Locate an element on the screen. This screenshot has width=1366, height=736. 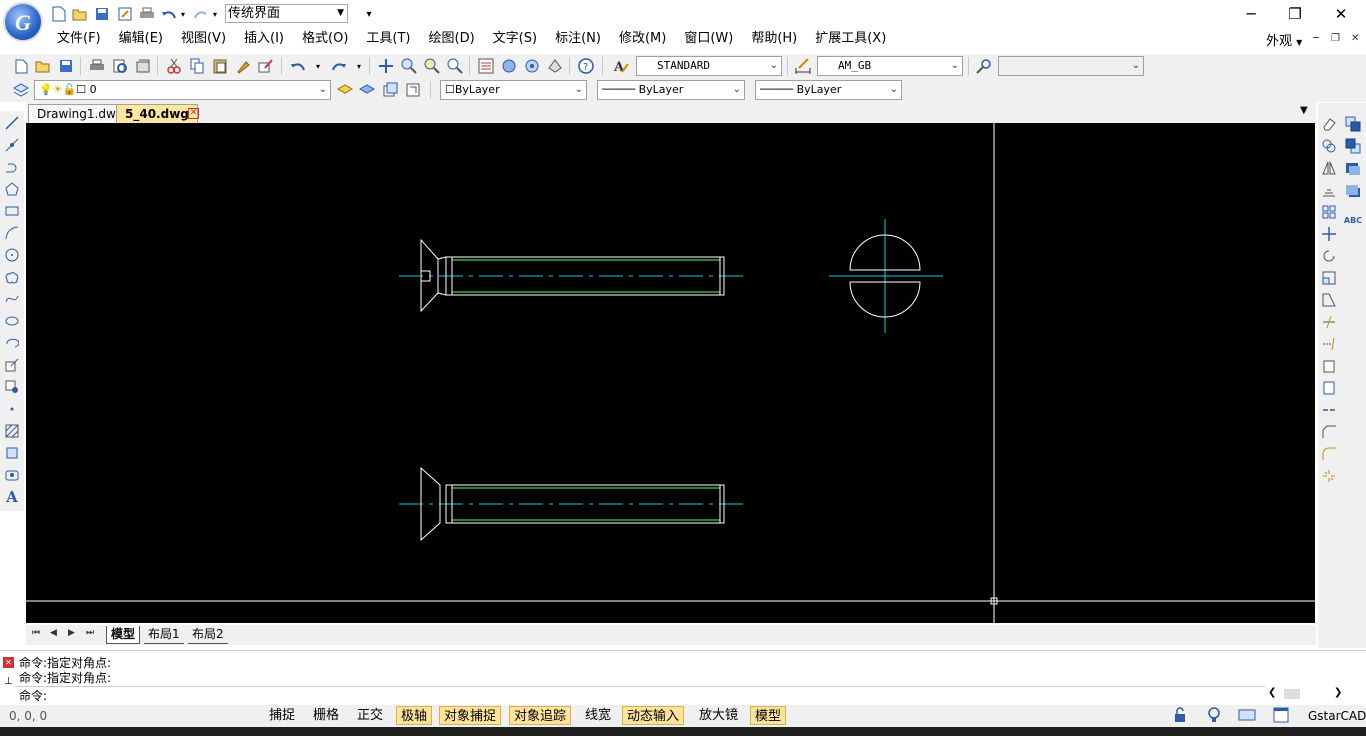
menu-help: 帮助(H) is located at coordinates (774, 39).